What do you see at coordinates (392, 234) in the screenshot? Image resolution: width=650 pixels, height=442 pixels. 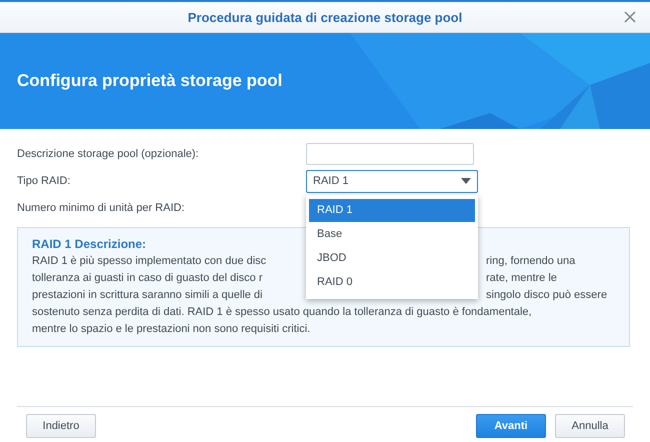 I see `dropdown-option: Base` at bounding box center [392, 234].